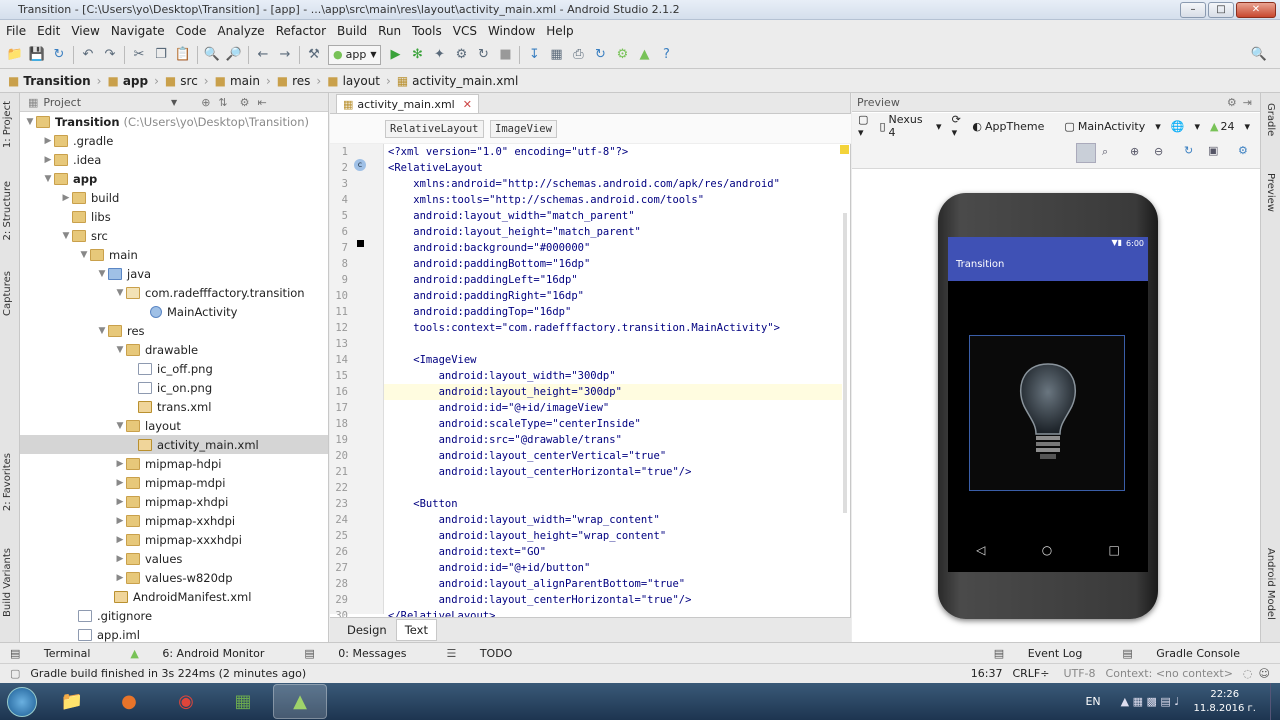 The image size is (1280, 720). I want to click on minimize-button: –, so click(1193, 9).